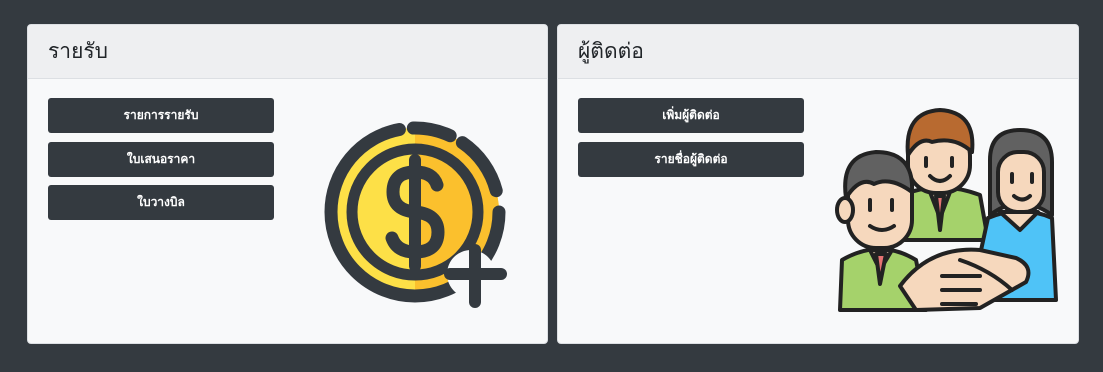  What do you see at coordinates (161, 202) in the screenshot?
I see `billing-note-button: ใบวางบิล` at bounding box center [161, 202].